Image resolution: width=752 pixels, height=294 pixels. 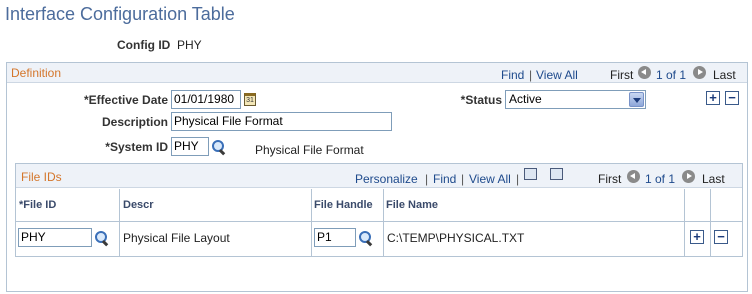 I want to click on page-title: Interface Configuration Table, so click(x=120, y=14).